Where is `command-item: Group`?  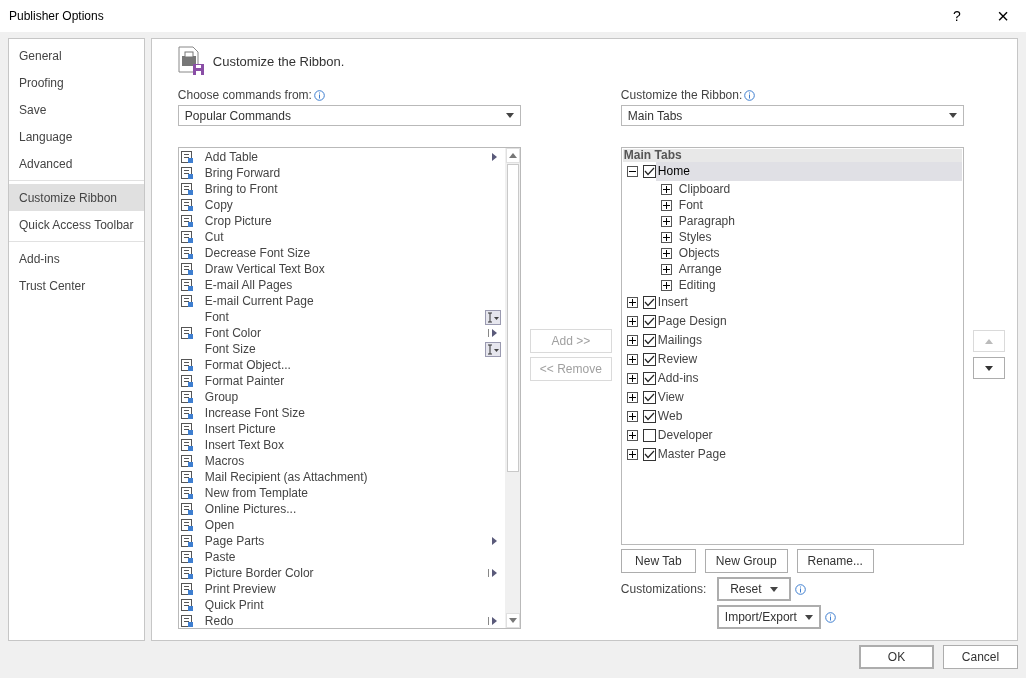 command-item: Group is located at coordinates (341, 397).